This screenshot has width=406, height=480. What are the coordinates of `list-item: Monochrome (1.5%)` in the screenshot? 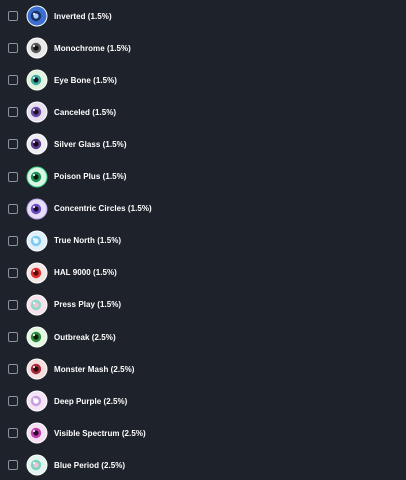 It's located at (203, 48).